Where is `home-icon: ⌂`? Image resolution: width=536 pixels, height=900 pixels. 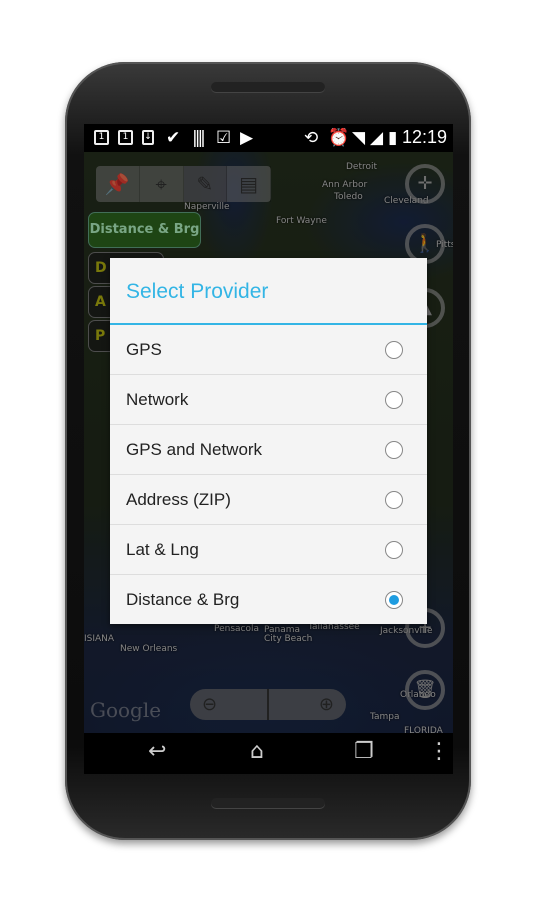
home-icon: ⌂ is located at coordinates (257, 751).